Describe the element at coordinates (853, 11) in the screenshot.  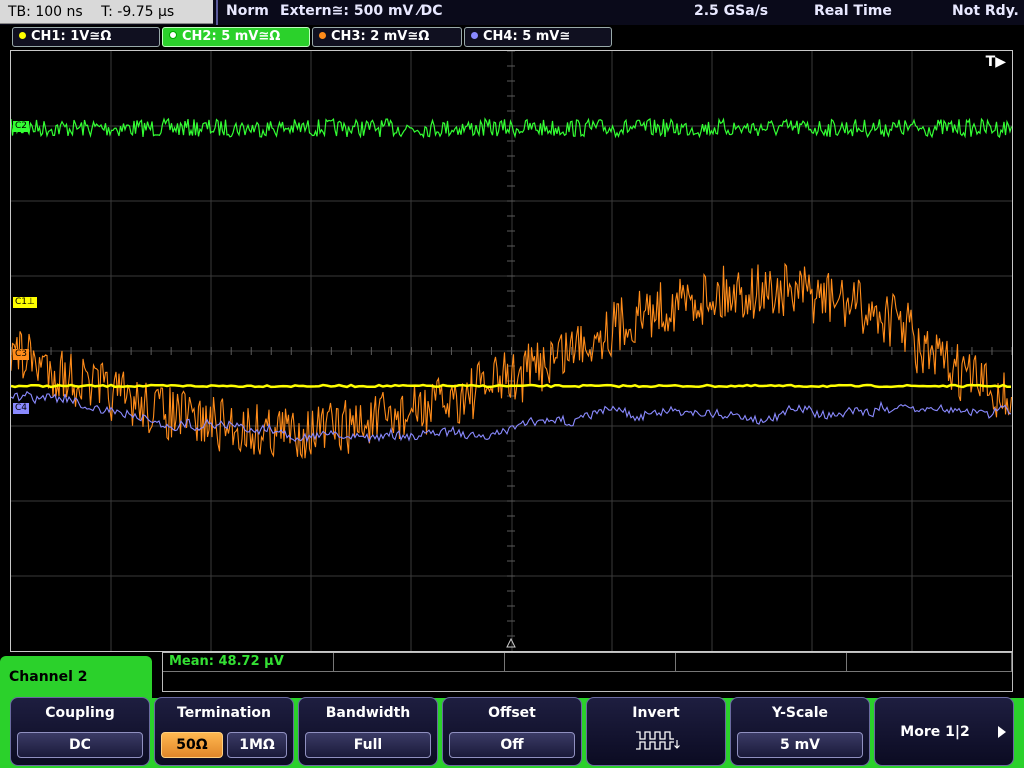
I see `acquisition-mode: Real Time` at that location.